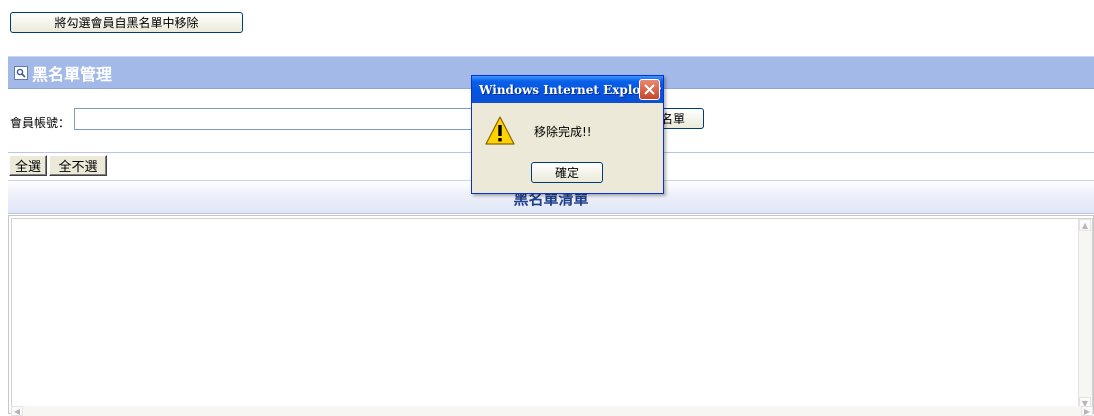  Describe the element at coordinates (1085, 225) in the screenshot. I see `scroll-up-icon: ▲` at that location.